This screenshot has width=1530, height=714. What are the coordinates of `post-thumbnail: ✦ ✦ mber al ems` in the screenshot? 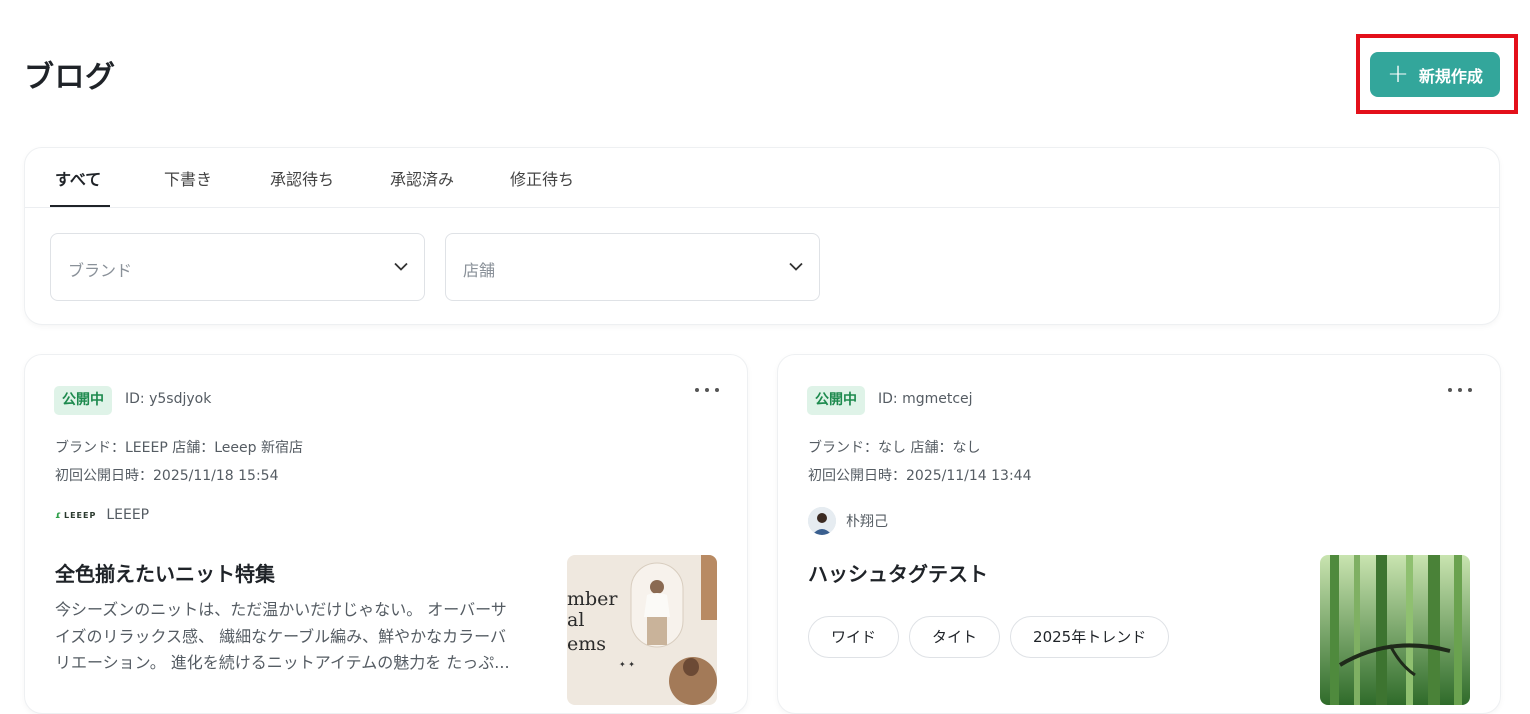 It's located at (642, 630).